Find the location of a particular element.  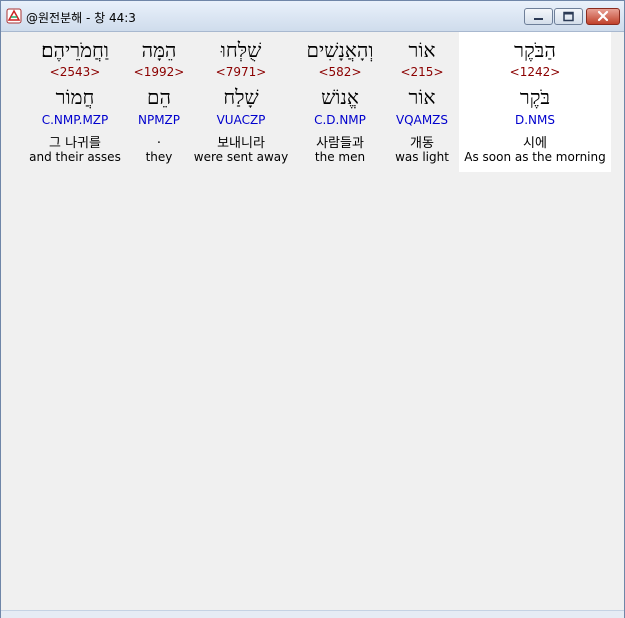

close-button is located at coordinates (603, 16).